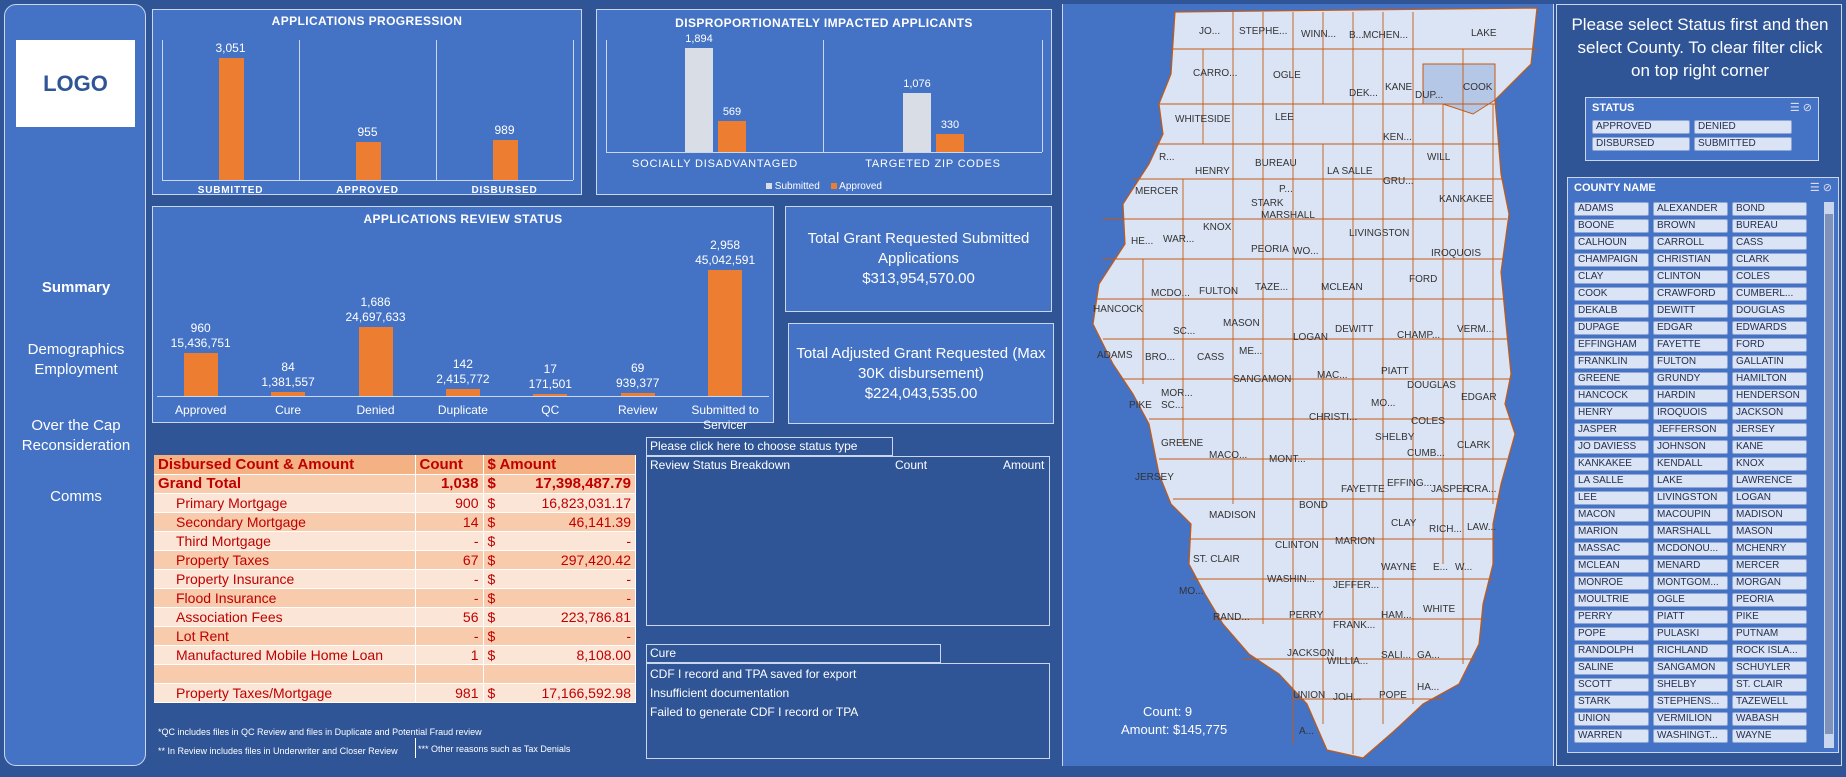  I want to click on county-chip: CALHOUN, so click(1611, 243).